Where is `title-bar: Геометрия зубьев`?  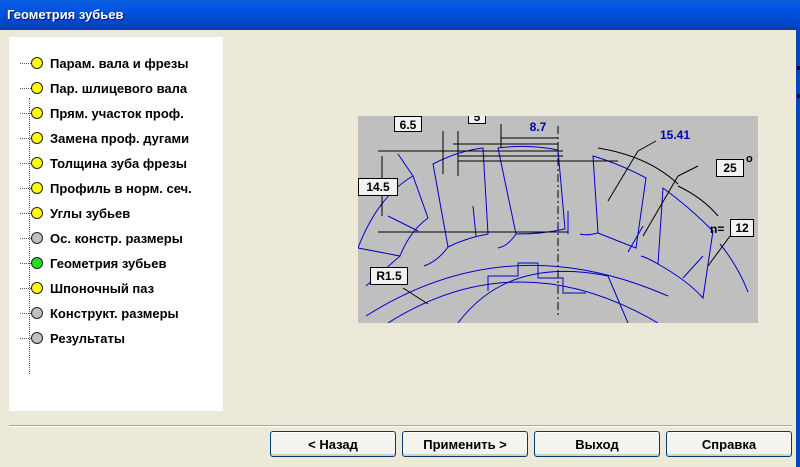 title-bar: Геометрия зубьев is located at coordinates (400, 15).